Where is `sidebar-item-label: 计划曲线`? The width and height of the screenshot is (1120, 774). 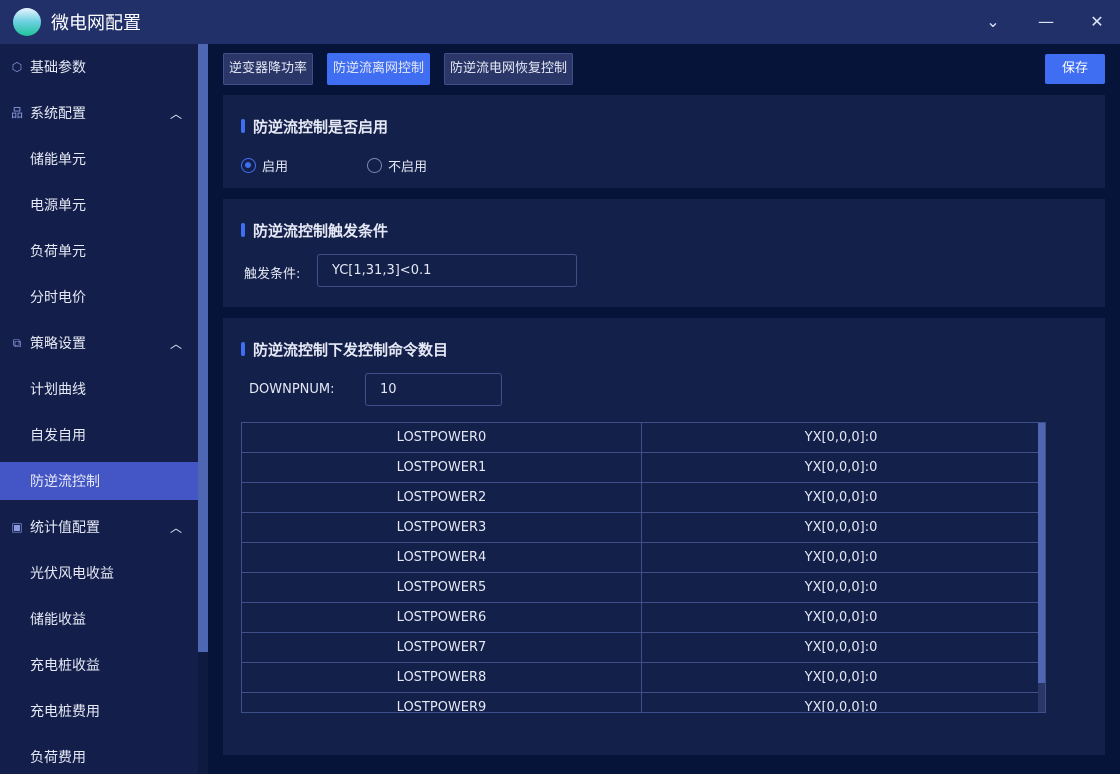
sidebar-item-label: 计划曲线 is located at coordinates (58, 390).